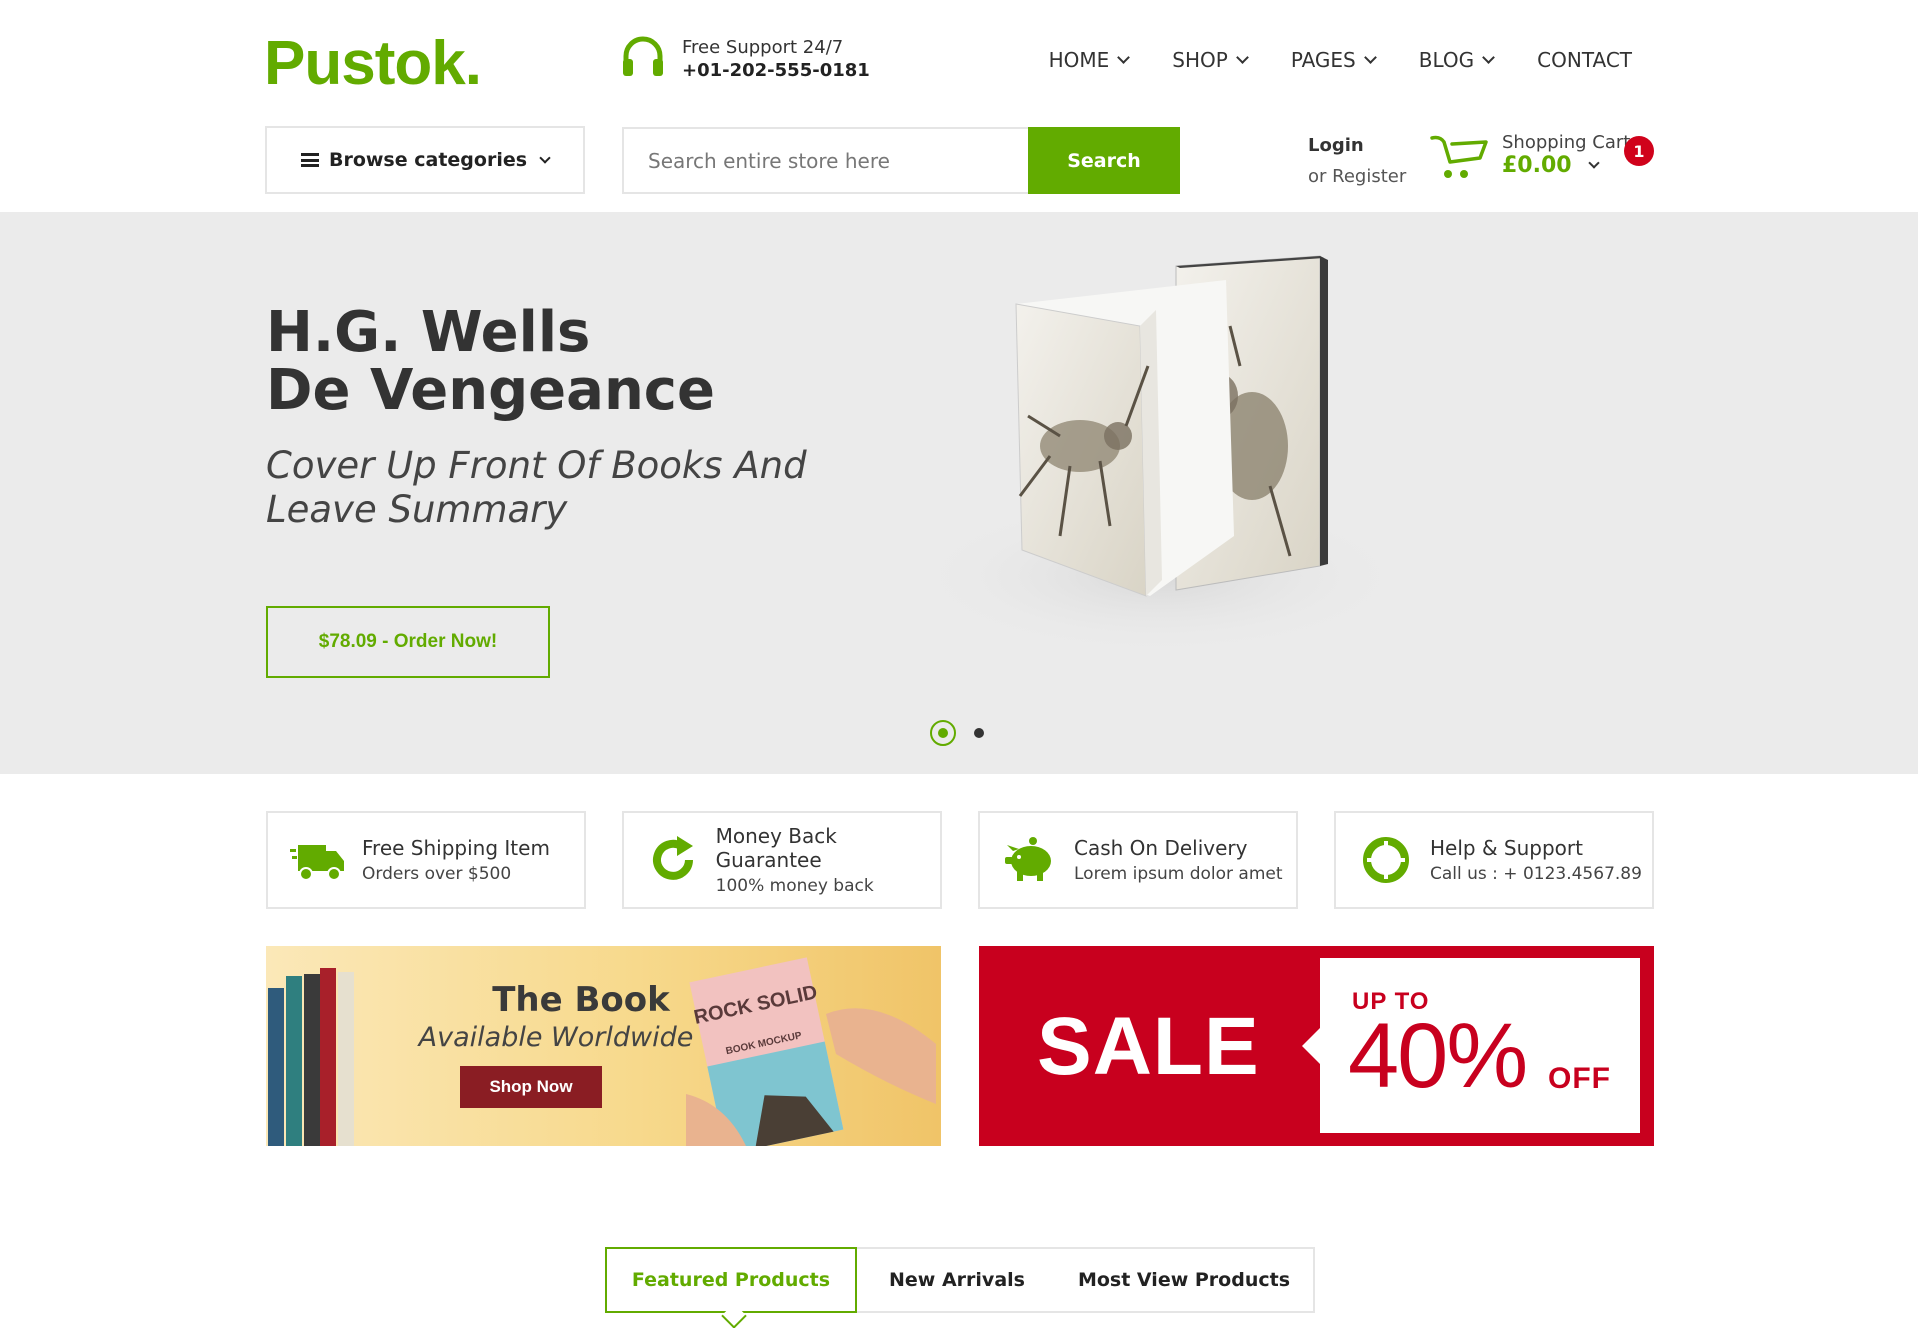 The width and height of the screenshot is (1918, 1328). I want to click on shopping-cart: Shopping Cart £0.00, so click(1530, 159).